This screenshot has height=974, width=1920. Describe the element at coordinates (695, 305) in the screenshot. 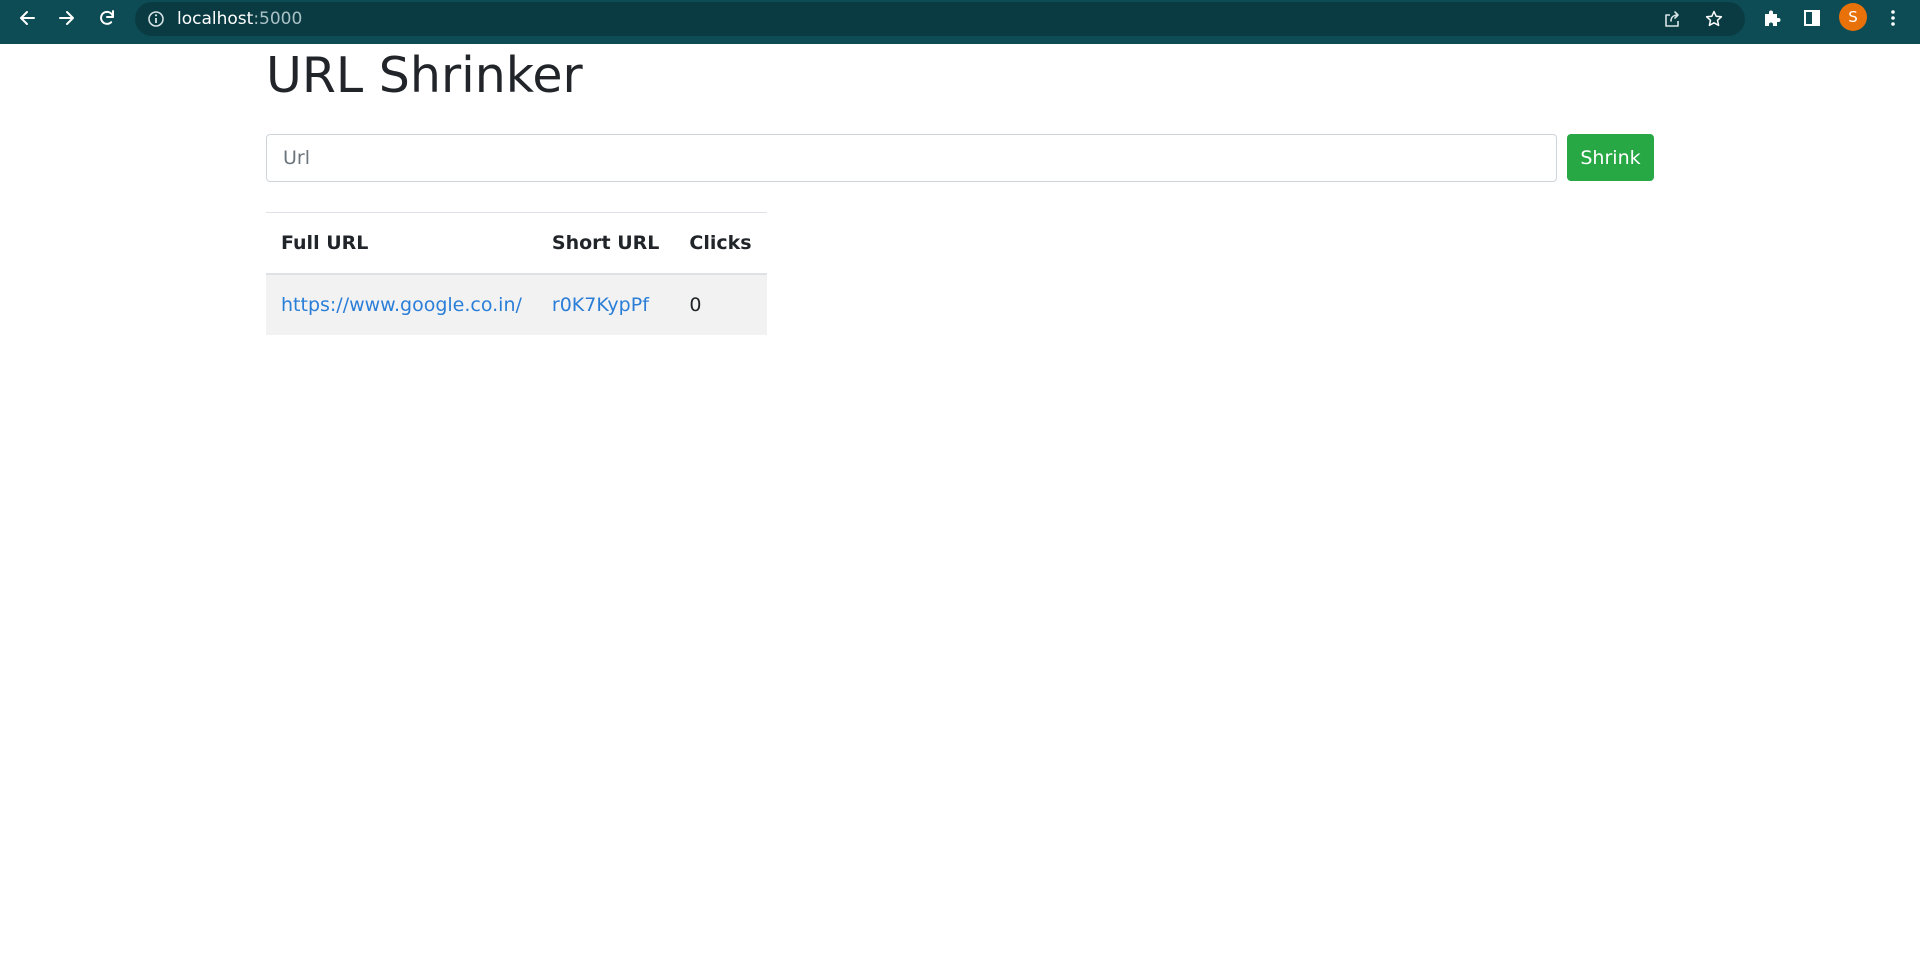

I see `clicks-cell: 0` at that location.